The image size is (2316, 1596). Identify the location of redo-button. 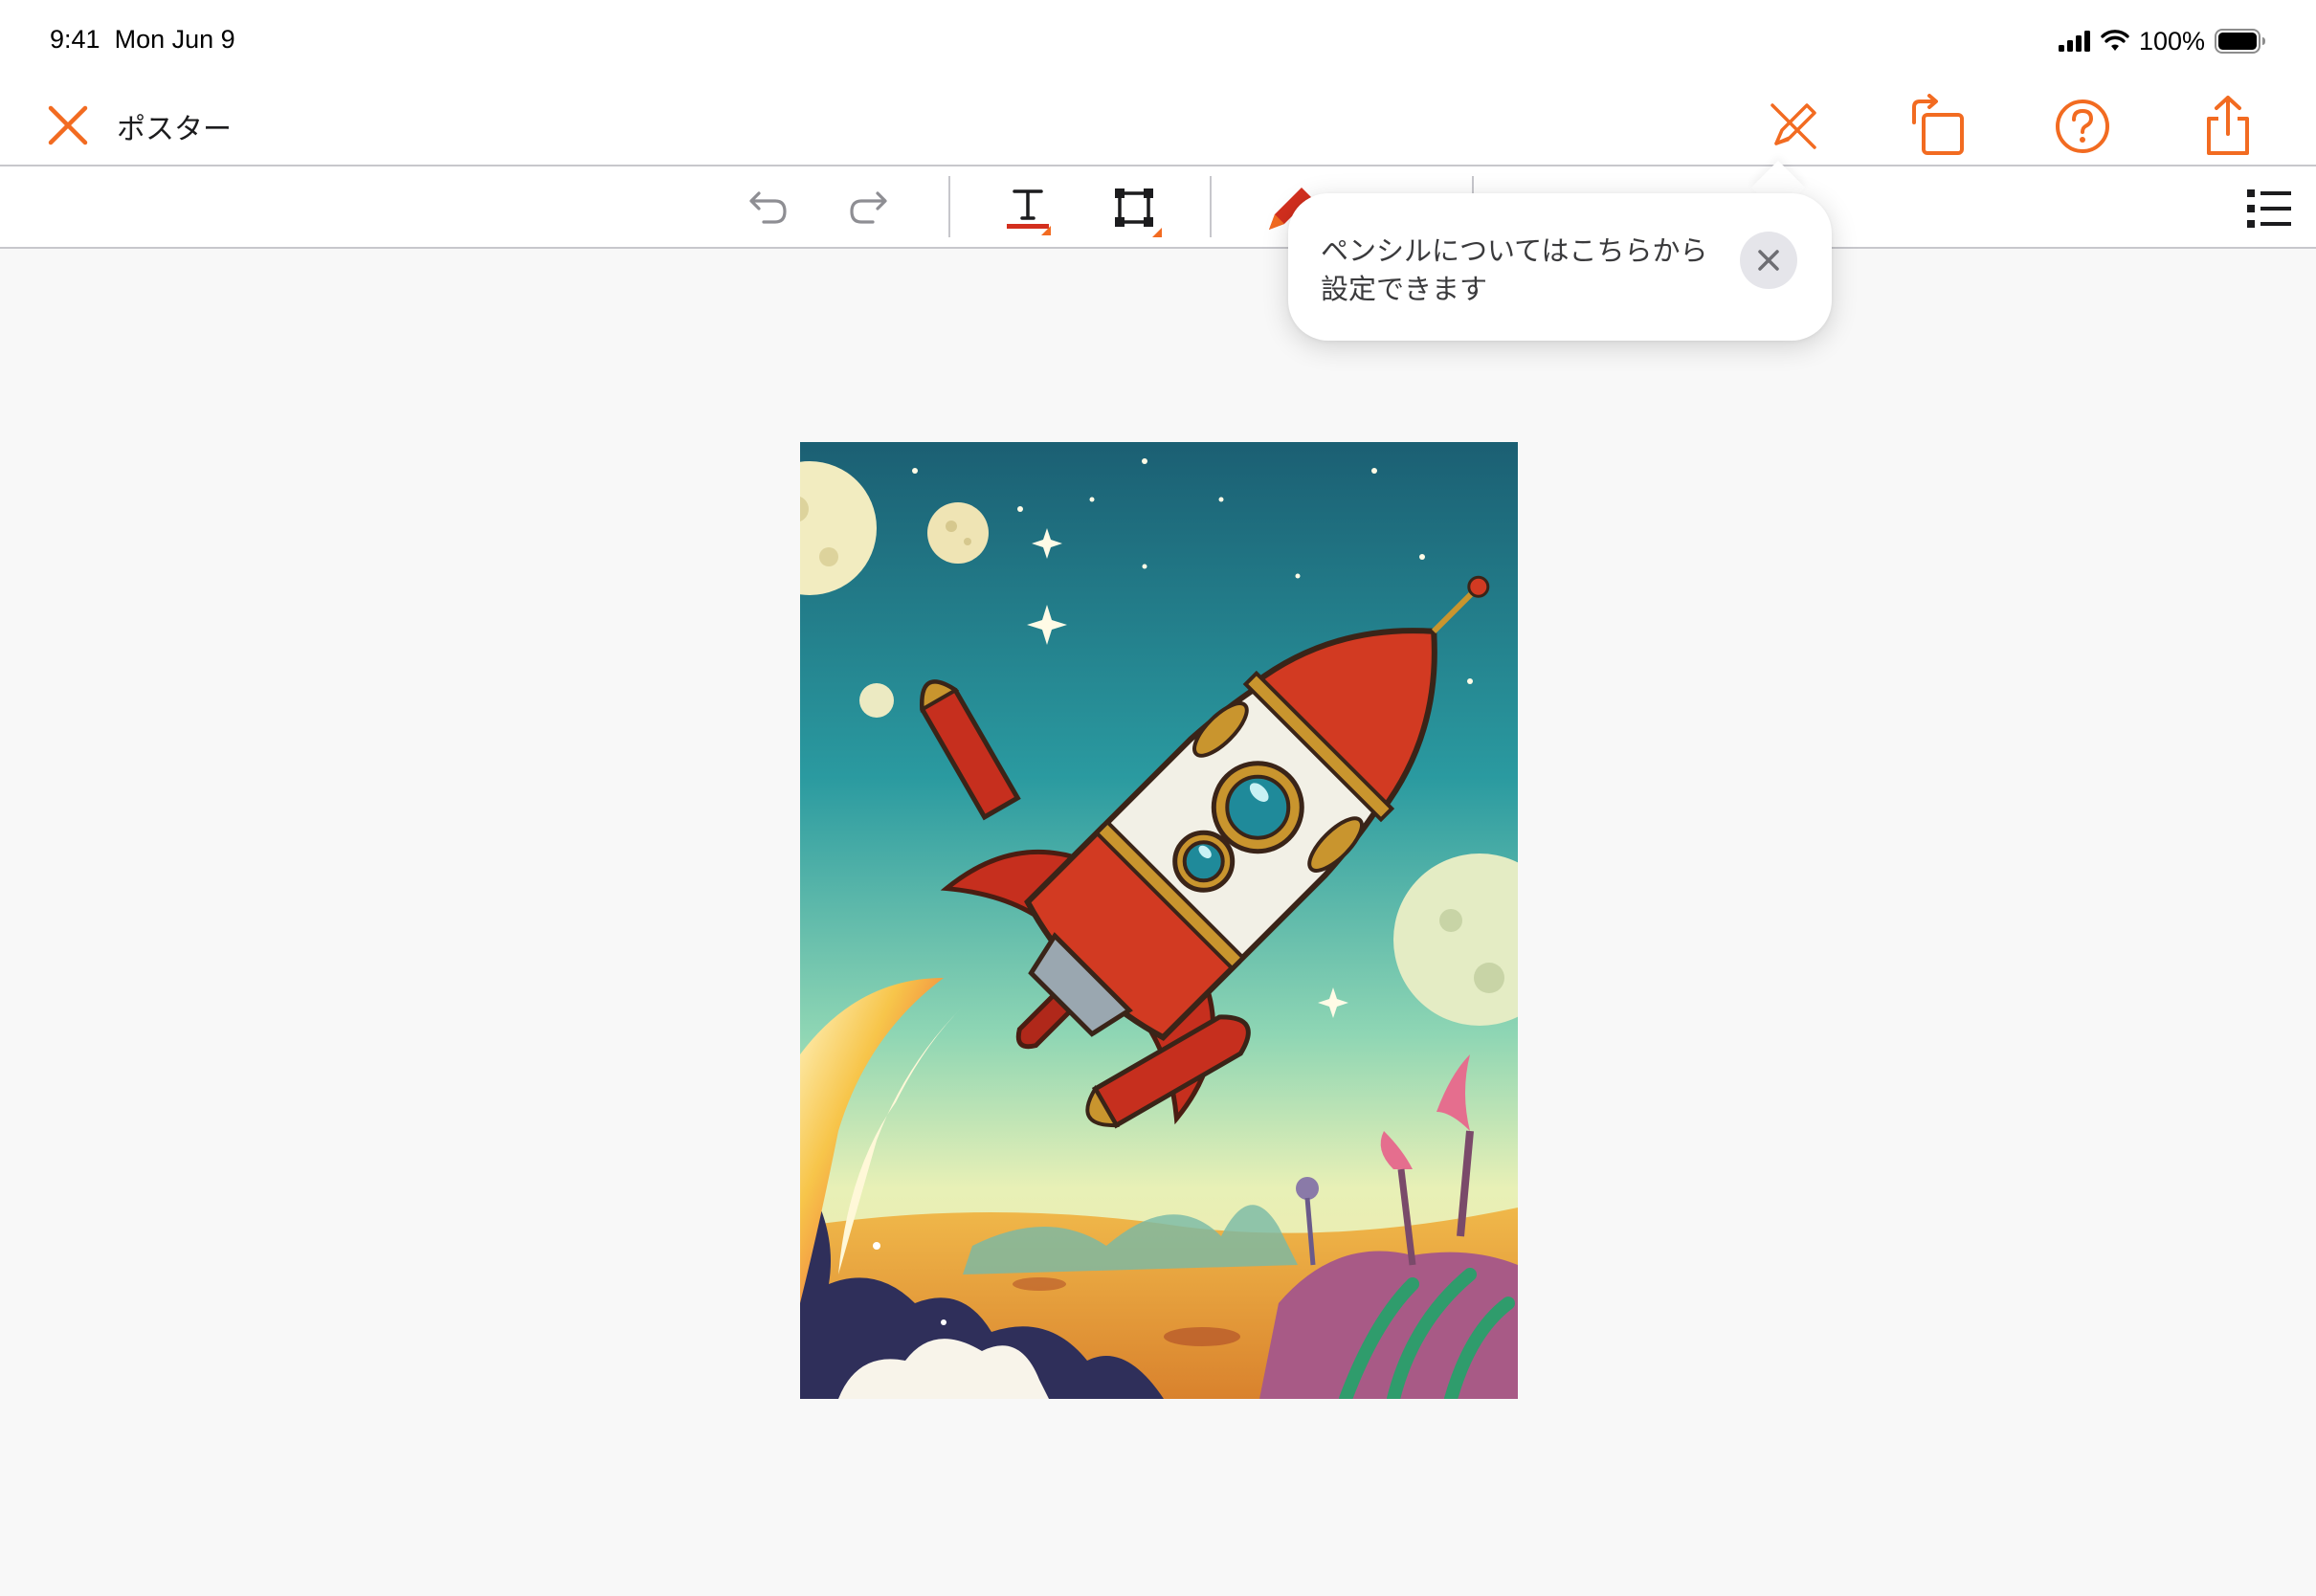
(873, 209).